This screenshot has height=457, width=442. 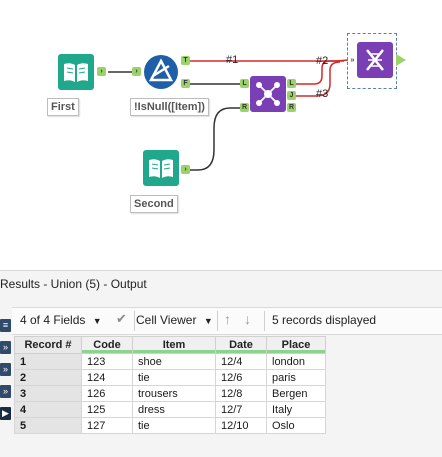 What do you see at coordinates (48, 361) in the screenshot?
I see `cell-record: 1` at bounding box center [48, 361].